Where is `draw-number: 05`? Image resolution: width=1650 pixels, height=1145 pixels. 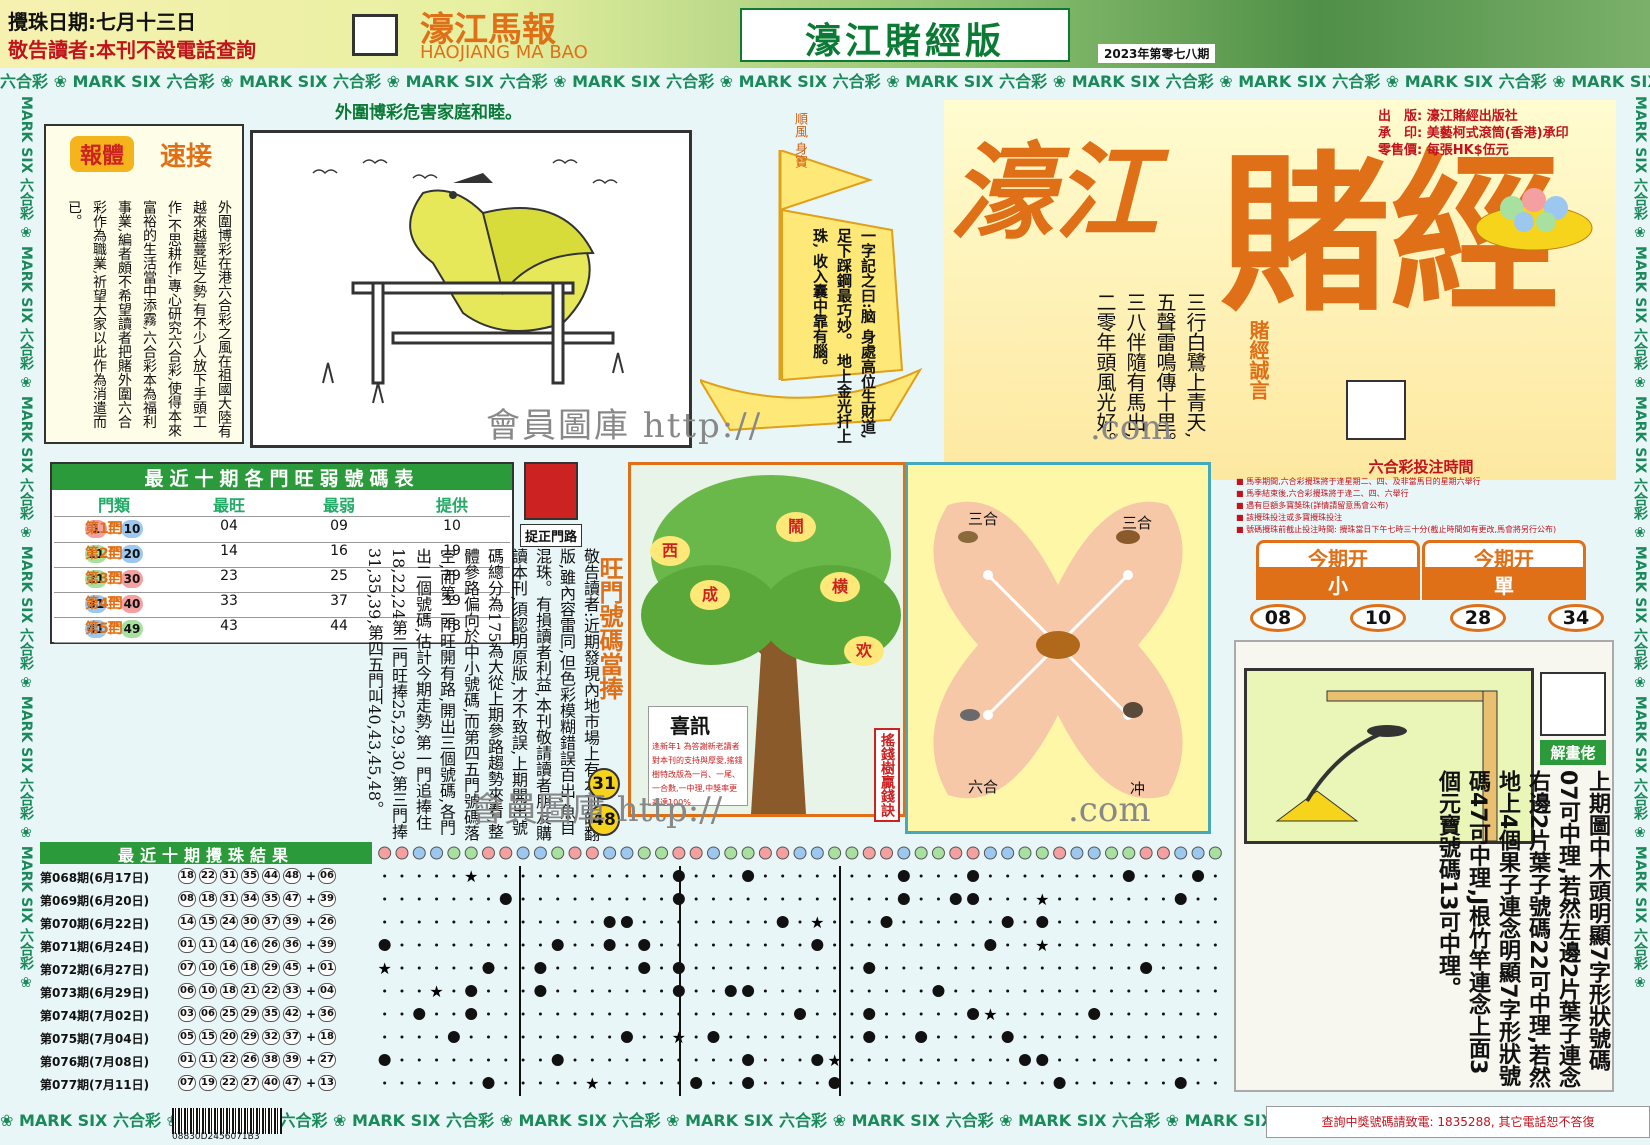 draw-number: 05 is located at coordinates (187, 1037).